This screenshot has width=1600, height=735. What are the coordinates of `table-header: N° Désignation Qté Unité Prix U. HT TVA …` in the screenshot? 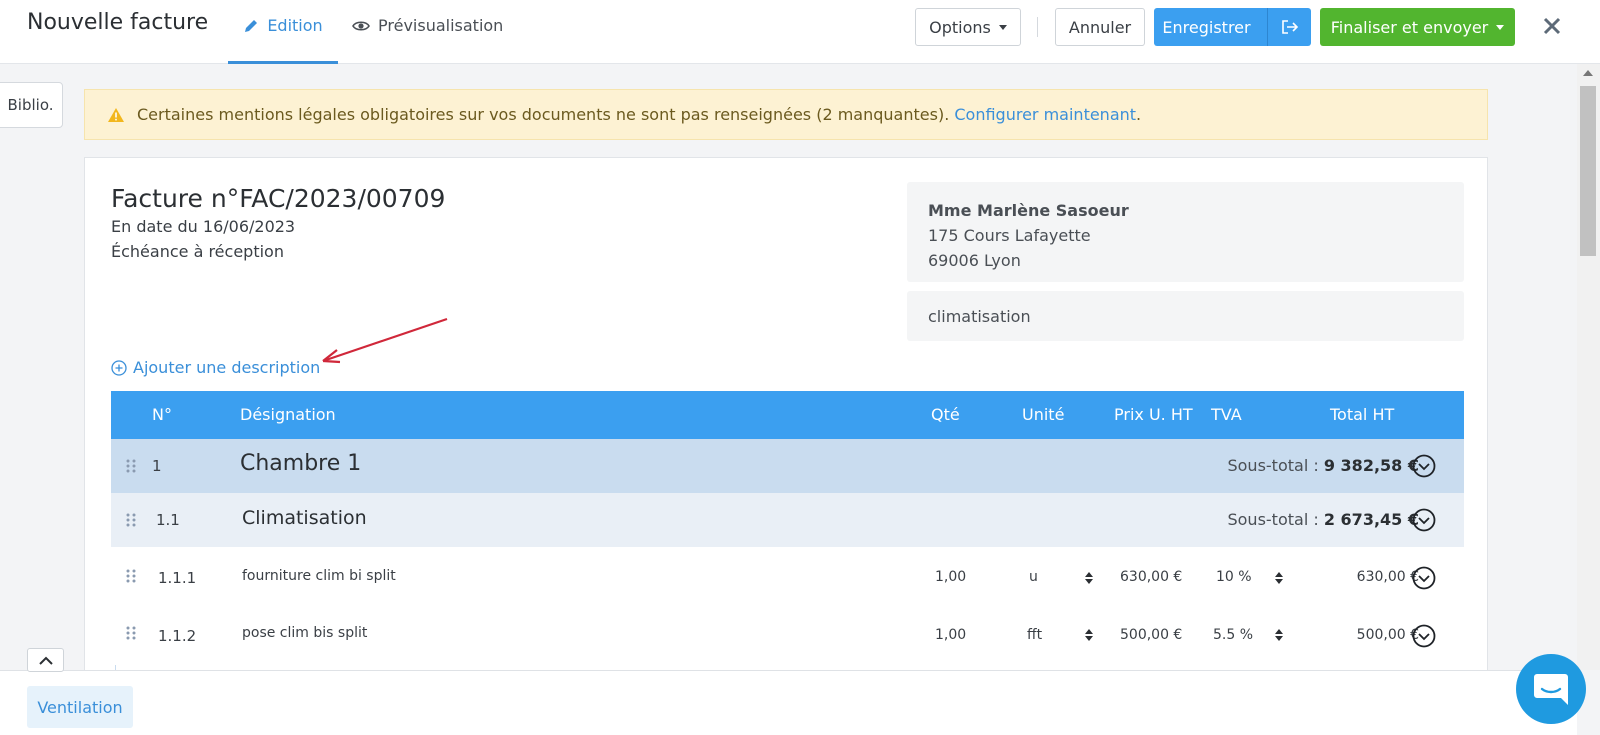 It's located at (787, 415).